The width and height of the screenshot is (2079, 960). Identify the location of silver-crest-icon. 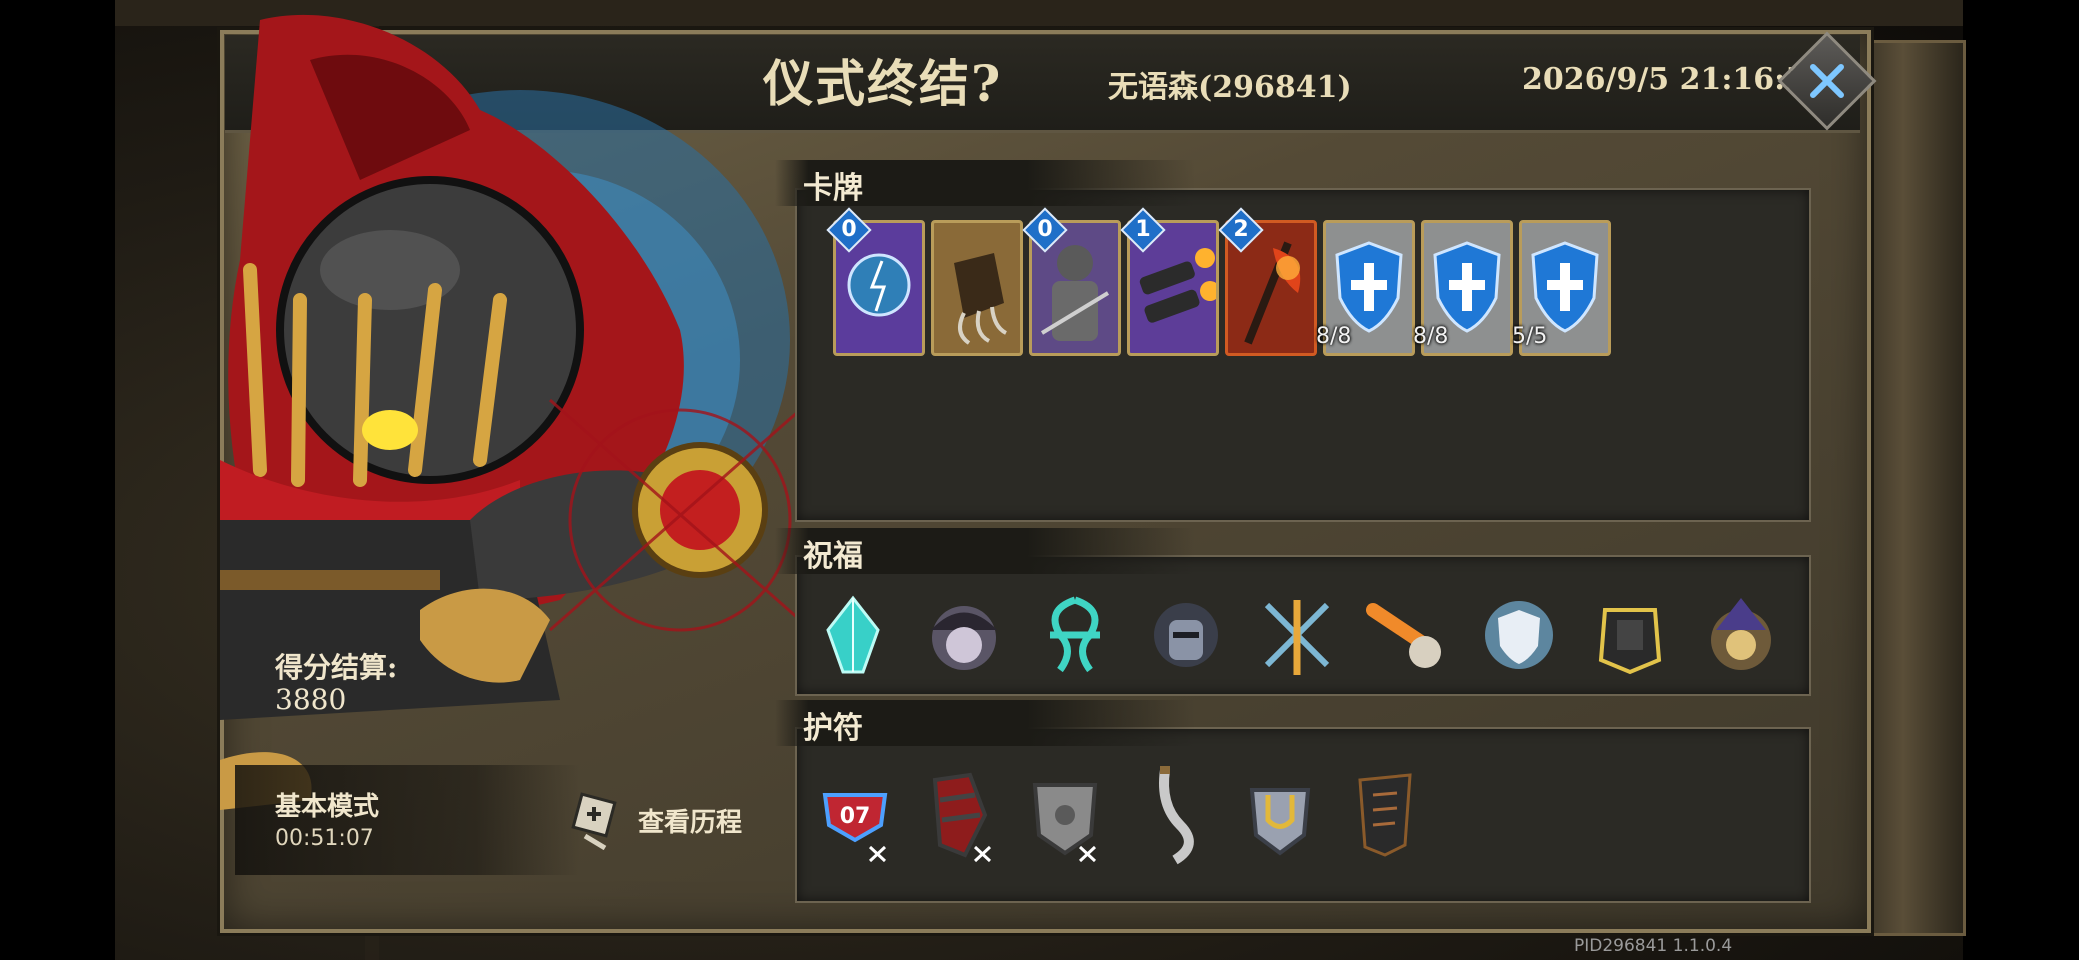
(1280, 815).